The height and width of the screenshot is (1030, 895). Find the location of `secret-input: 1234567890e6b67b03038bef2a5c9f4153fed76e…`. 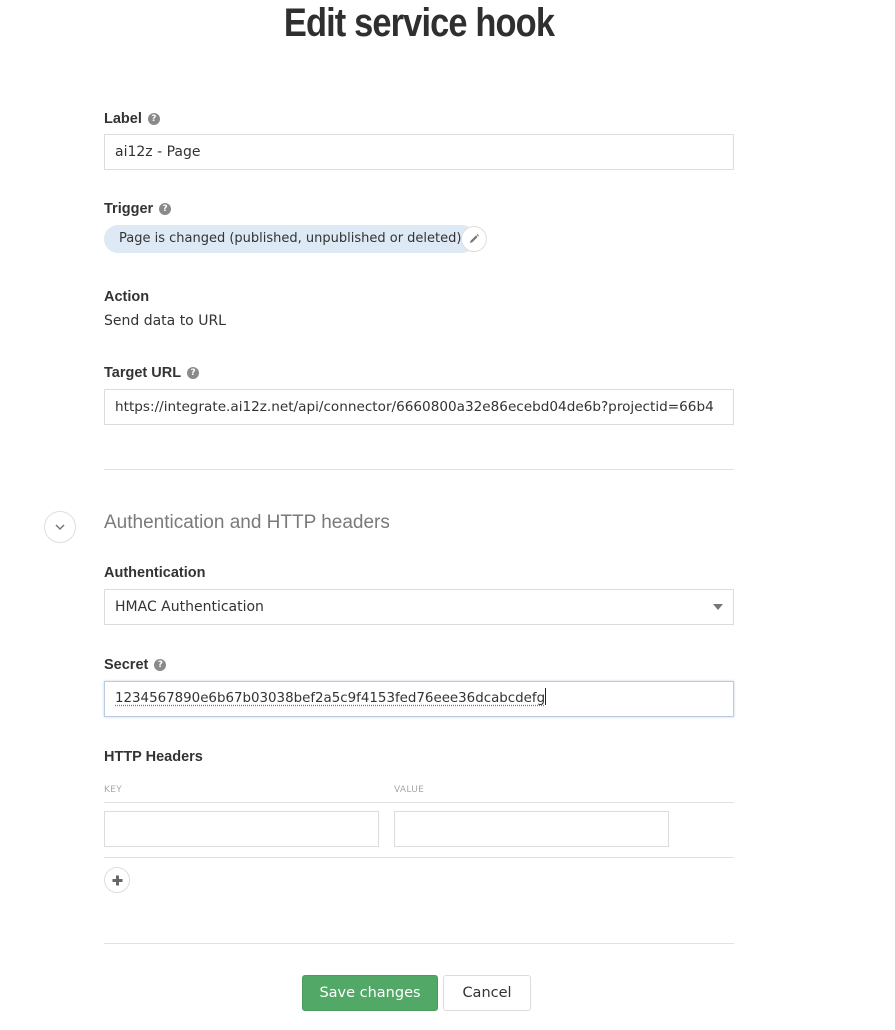

secret-input: 1234567890e6b67b03038bef2a5c9f4153fed76e… is located at coordinates (419, 699).